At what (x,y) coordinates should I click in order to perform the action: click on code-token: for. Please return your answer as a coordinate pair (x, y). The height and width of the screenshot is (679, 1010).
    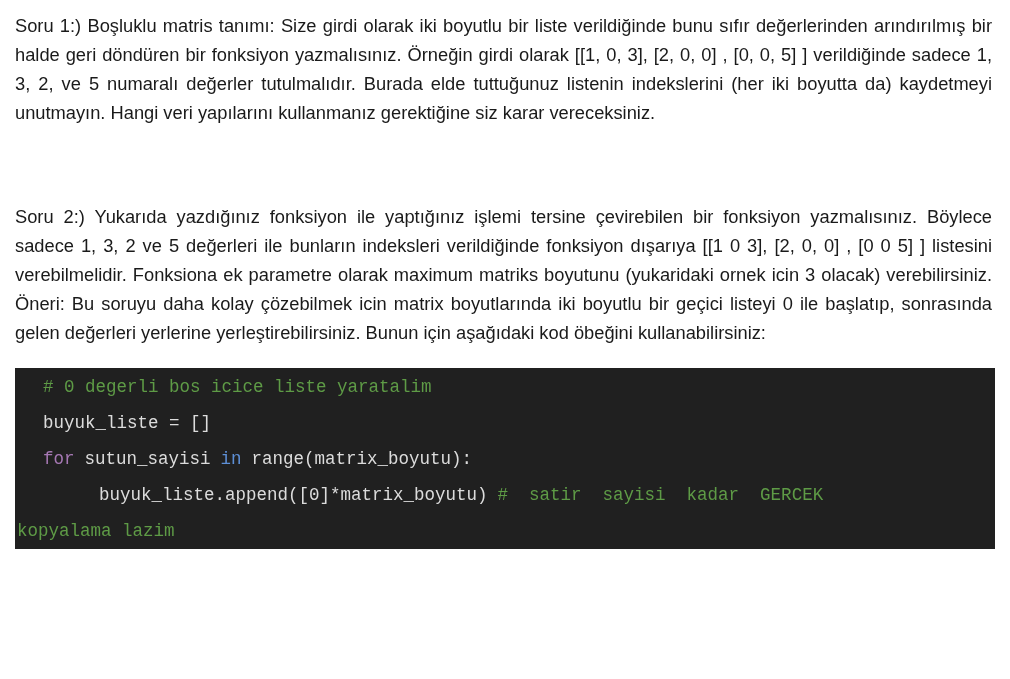
    Looking at the image, I should click on (59, 459).